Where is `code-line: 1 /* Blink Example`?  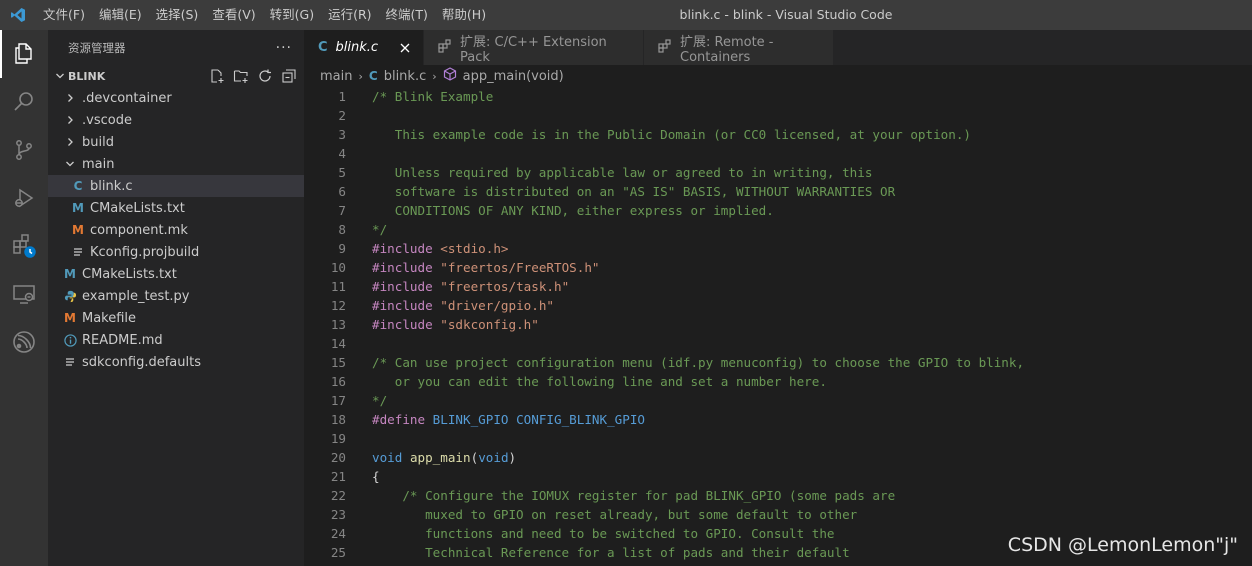 code-line: 1 /* Blink Example is located at coordinates (778, 96).